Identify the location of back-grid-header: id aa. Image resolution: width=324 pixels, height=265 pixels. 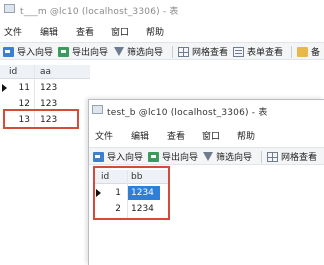
(45, 72).